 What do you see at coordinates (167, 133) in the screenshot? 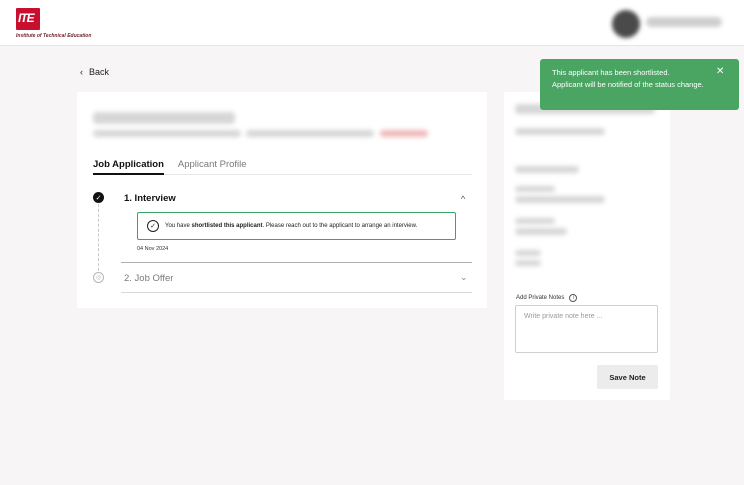
I see `applicant-detail-redacted` at bounding box center [167, 133].